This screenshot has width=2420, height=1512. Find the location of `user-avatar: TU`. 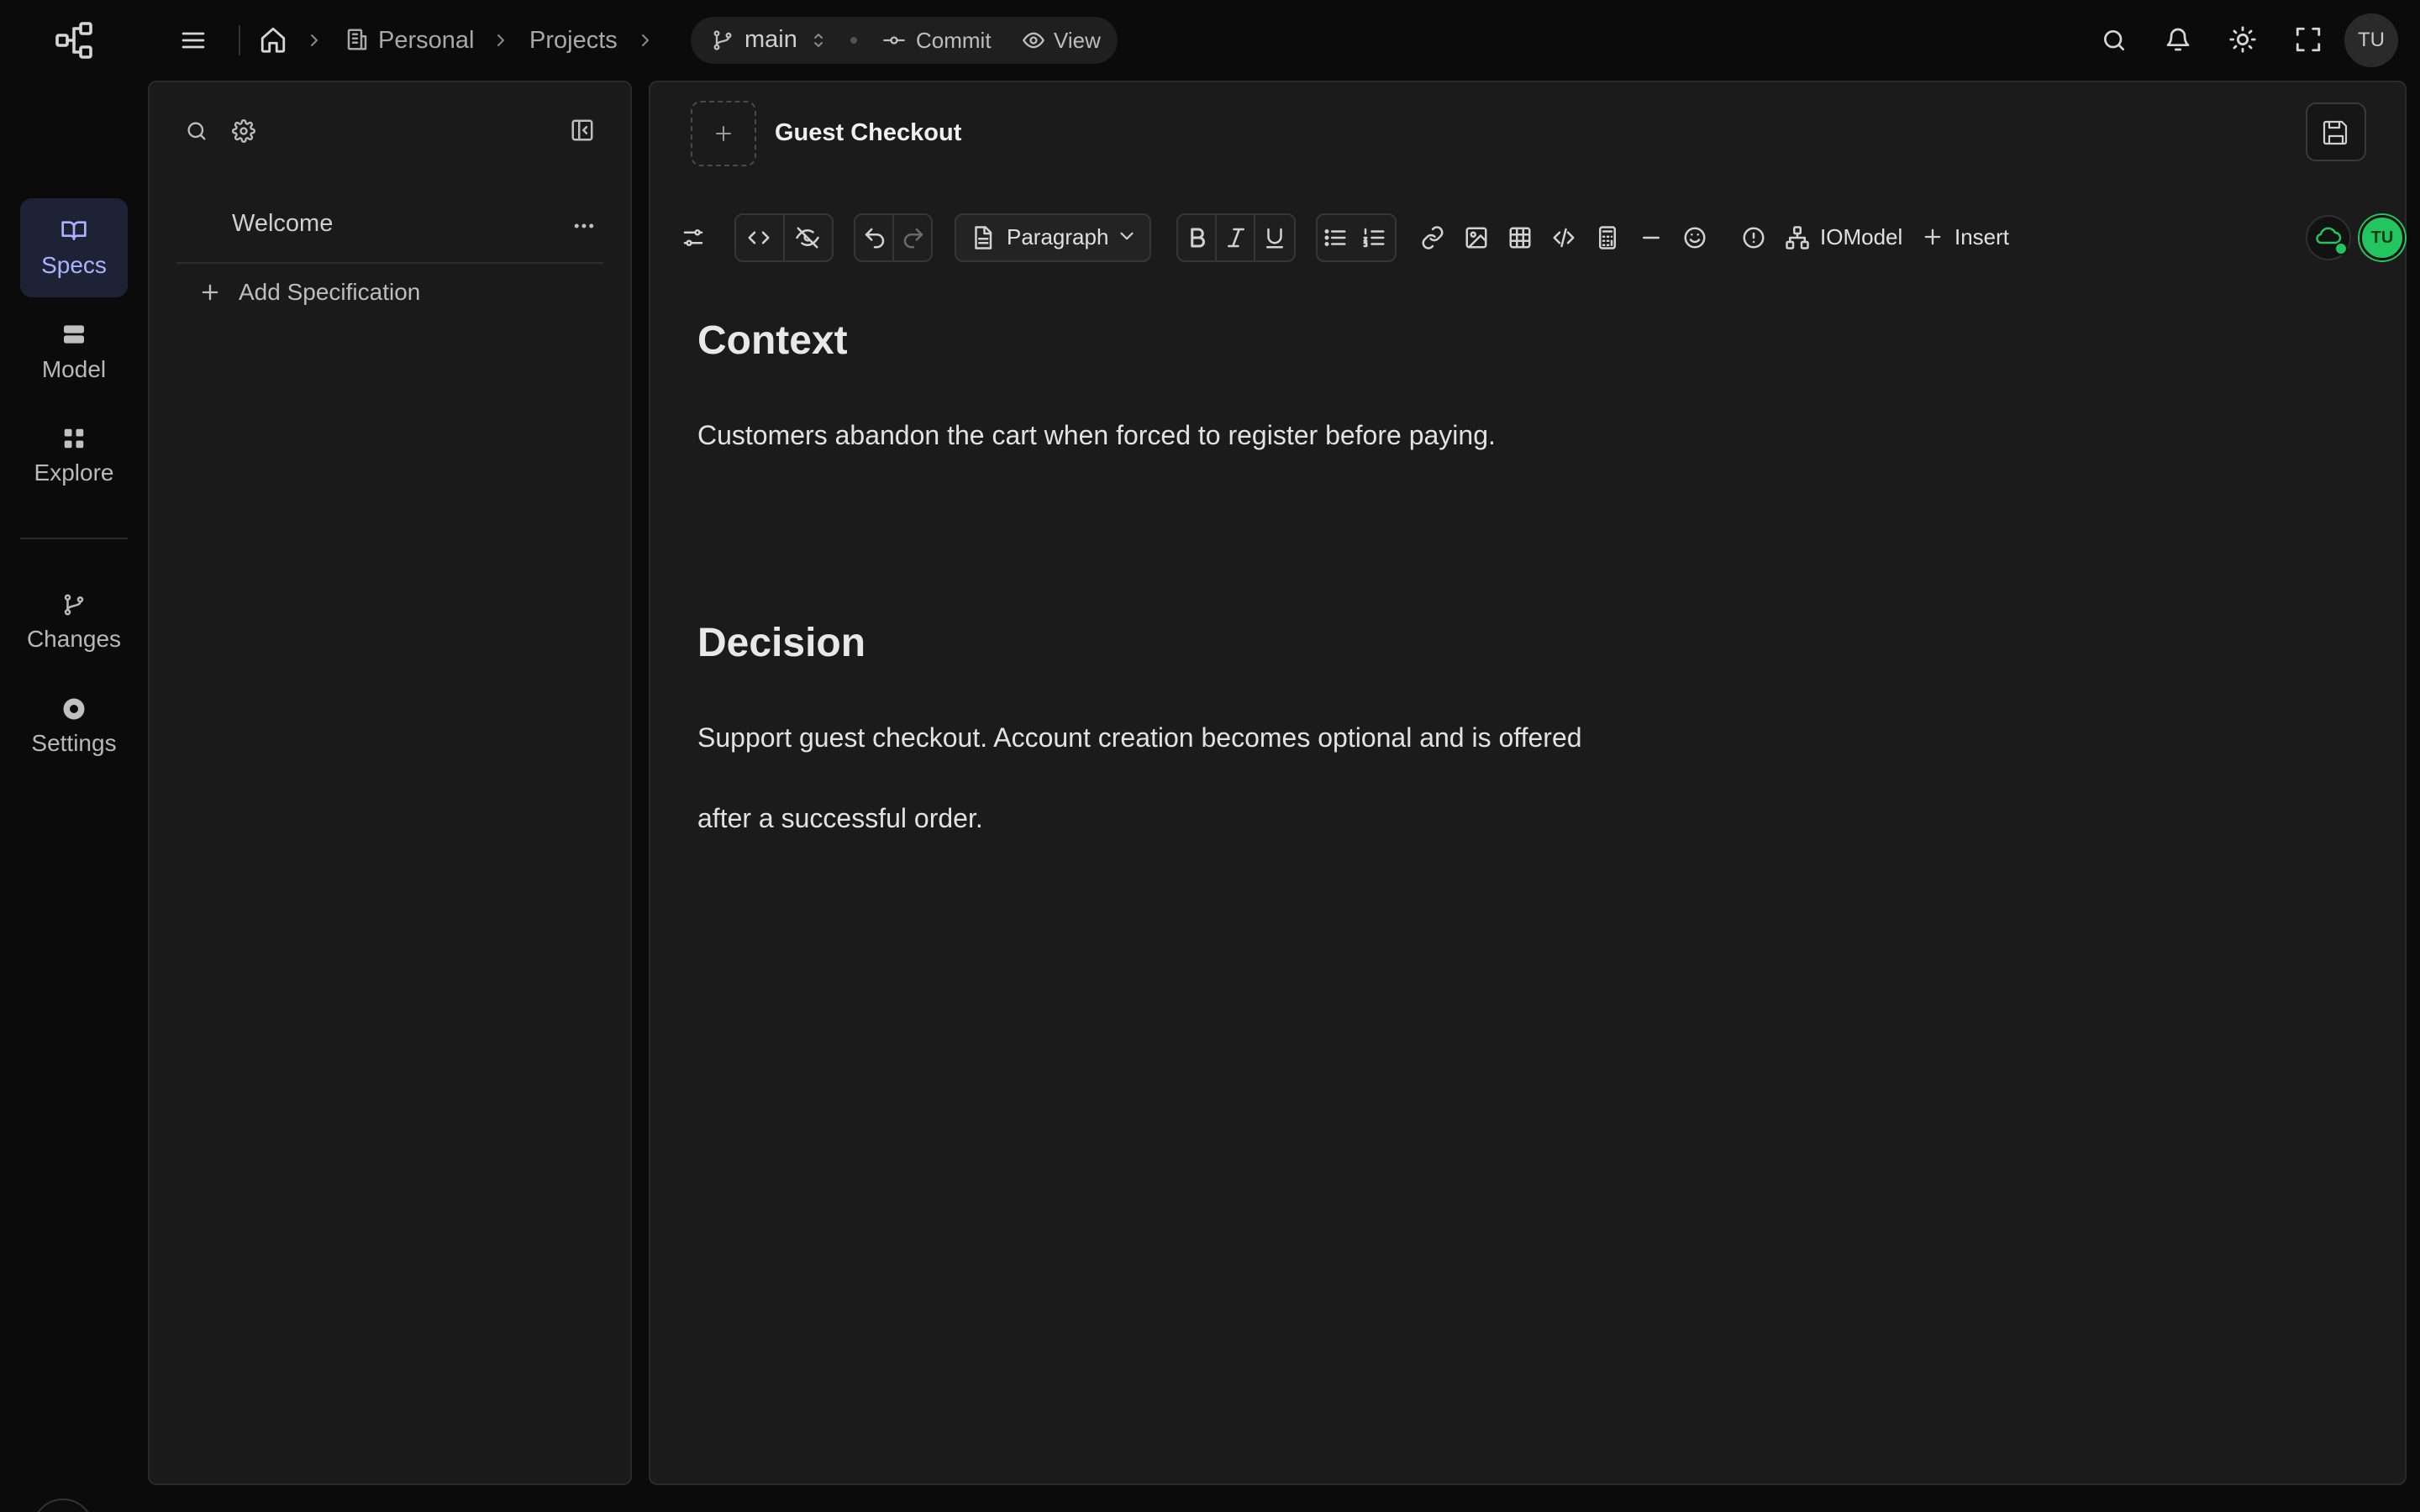

user-avatar: TU is located at coordinates (2371, 40).